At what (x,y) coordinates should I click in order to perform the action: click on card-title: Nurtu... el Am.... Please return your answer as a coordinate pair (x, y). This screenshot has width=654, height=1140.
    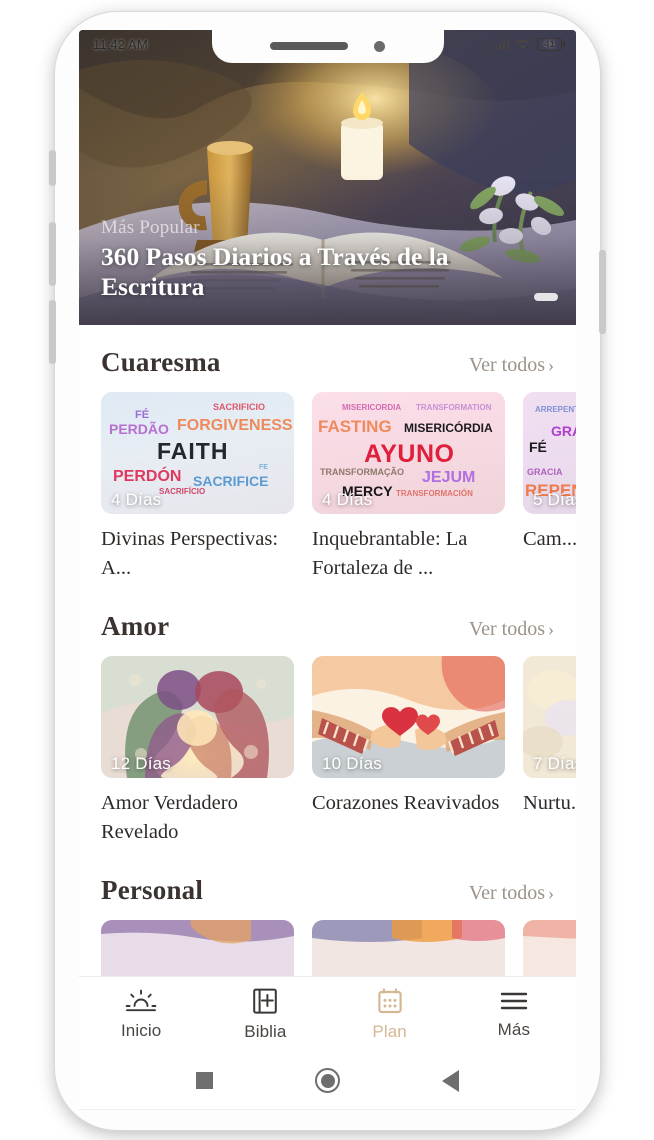
    Looking at the image, I should click on (549, 803).